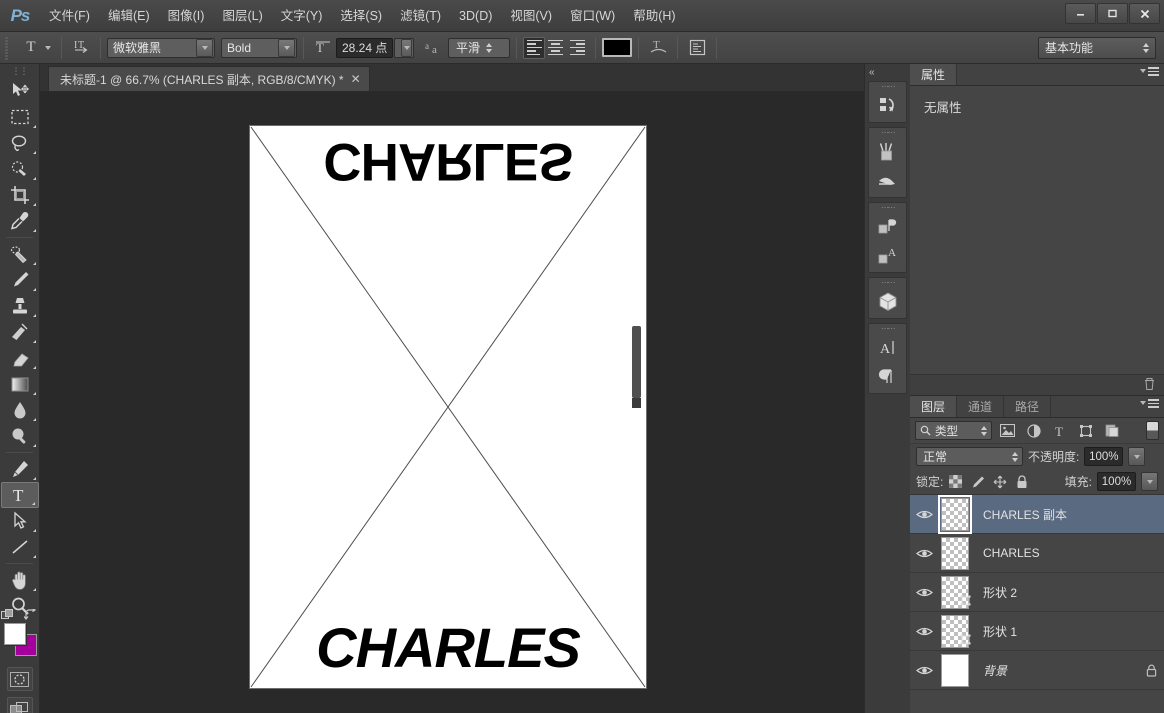 The width and height of the screenshot is (1164, 713). Describe the element at coordinates (1033, 431) in the screenshot. I see `filter-adjustment-layers-button` at that location.